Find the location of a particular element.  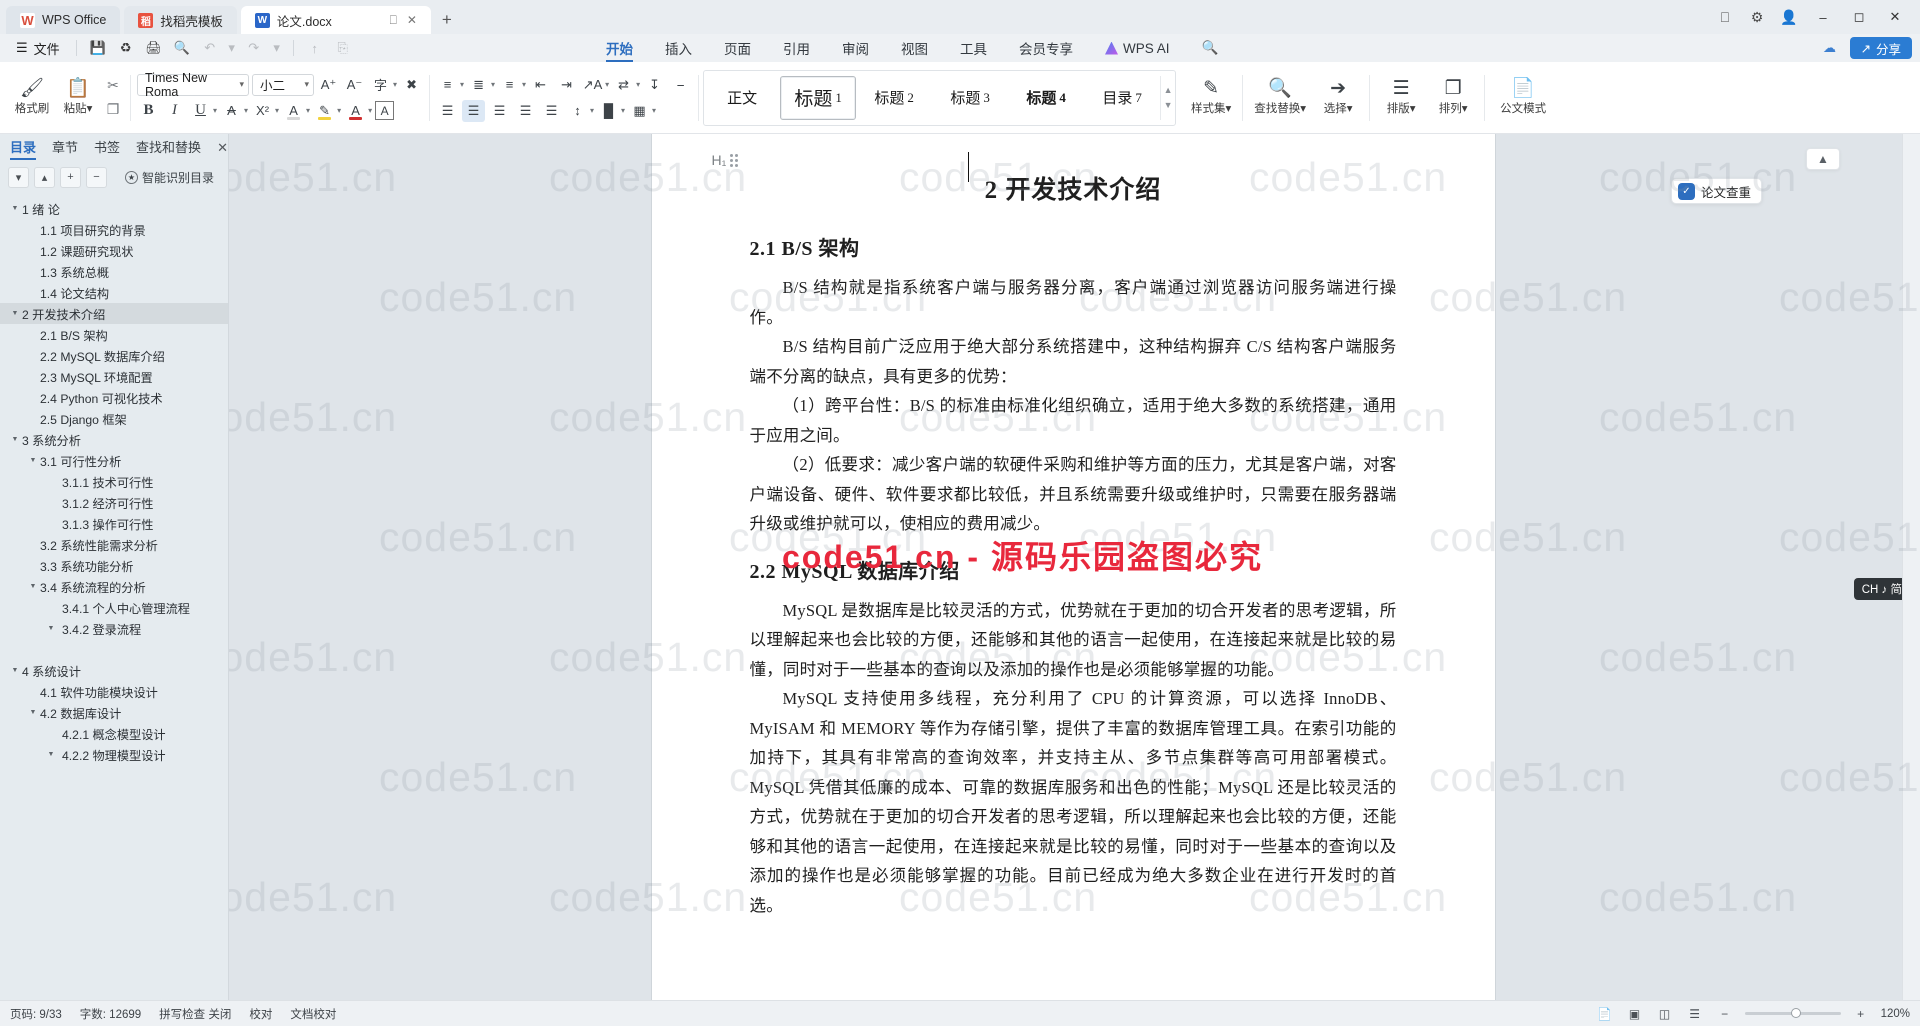

outline-item: 2.5 Django 框架 is located at coordinates (114, 418).